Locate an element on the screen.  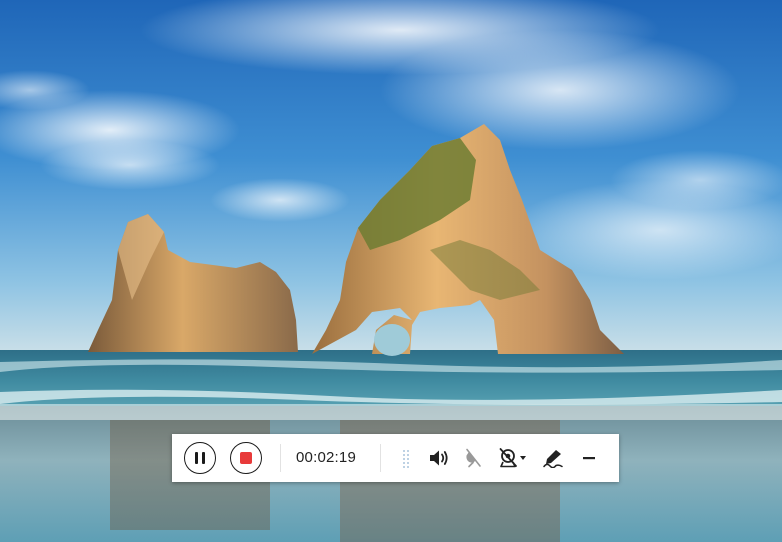
minimize-button is located at coordinates (589, 458).